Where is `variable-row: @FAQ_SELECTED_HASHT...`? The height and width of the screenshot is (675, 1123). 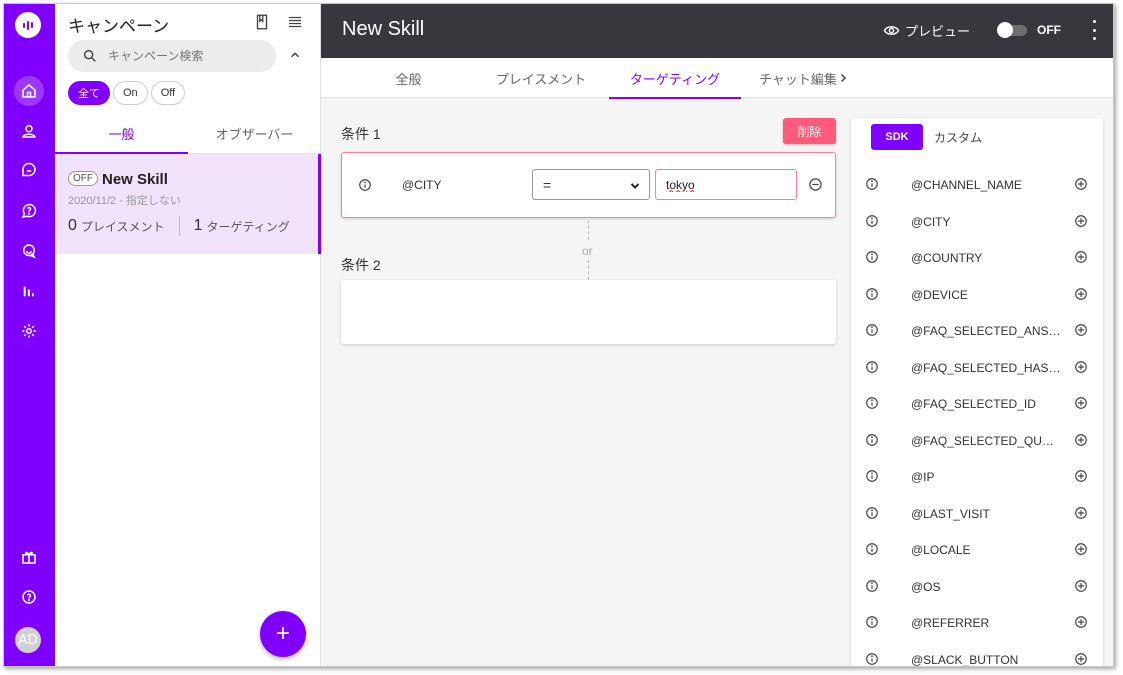 variable-row: @FAQ_SELECTED_HASHT... is located at coordinates (977, 368).